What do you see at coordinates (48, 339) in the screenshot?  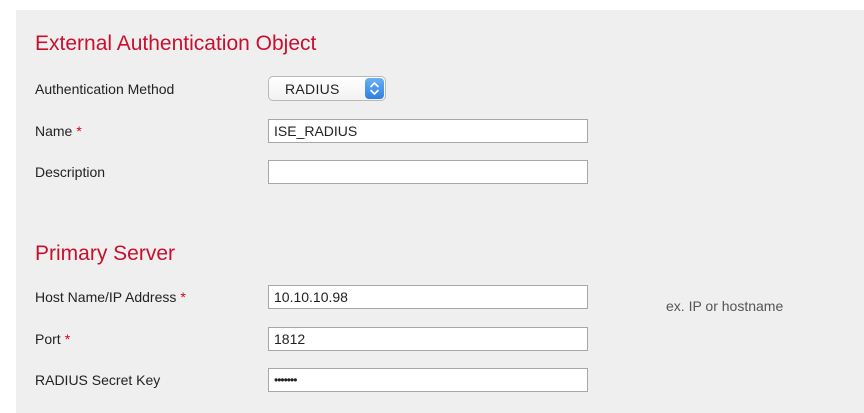 I see `port-label-text: Port` at bounding box center [48, 339].